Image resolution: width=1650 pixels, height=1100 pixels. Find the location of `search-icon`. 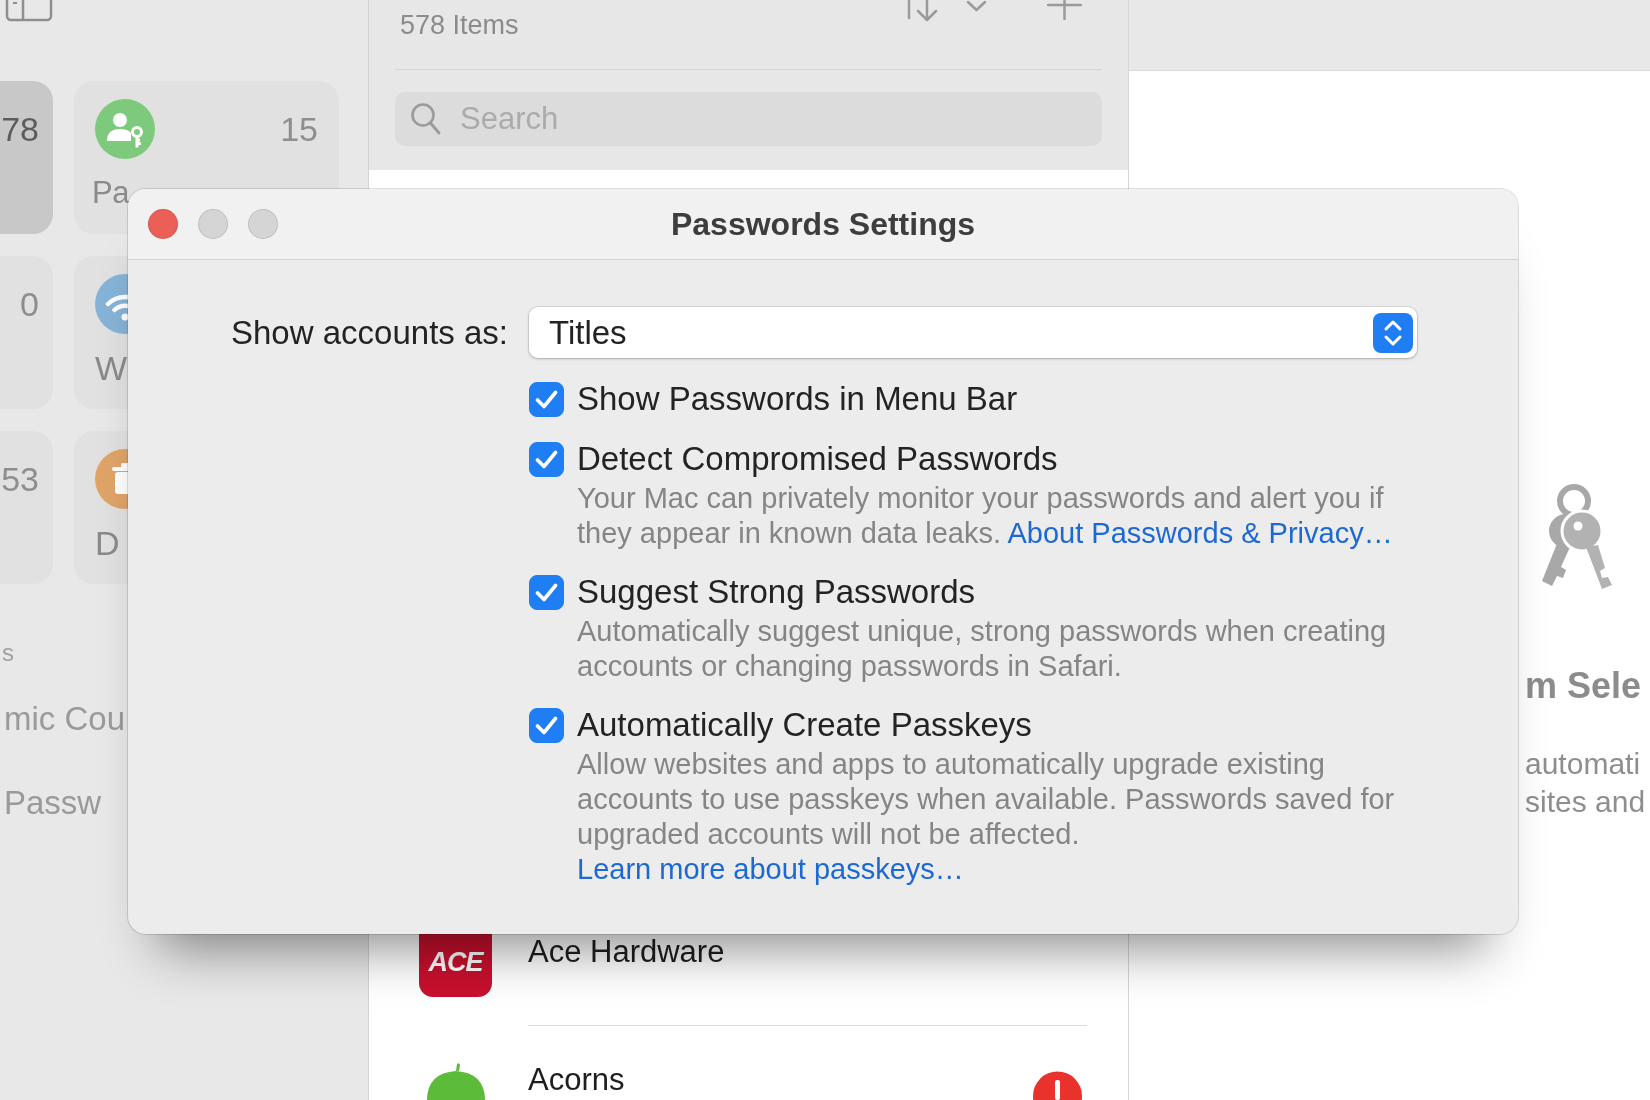

search-icon is located at coordinates (425, 118).